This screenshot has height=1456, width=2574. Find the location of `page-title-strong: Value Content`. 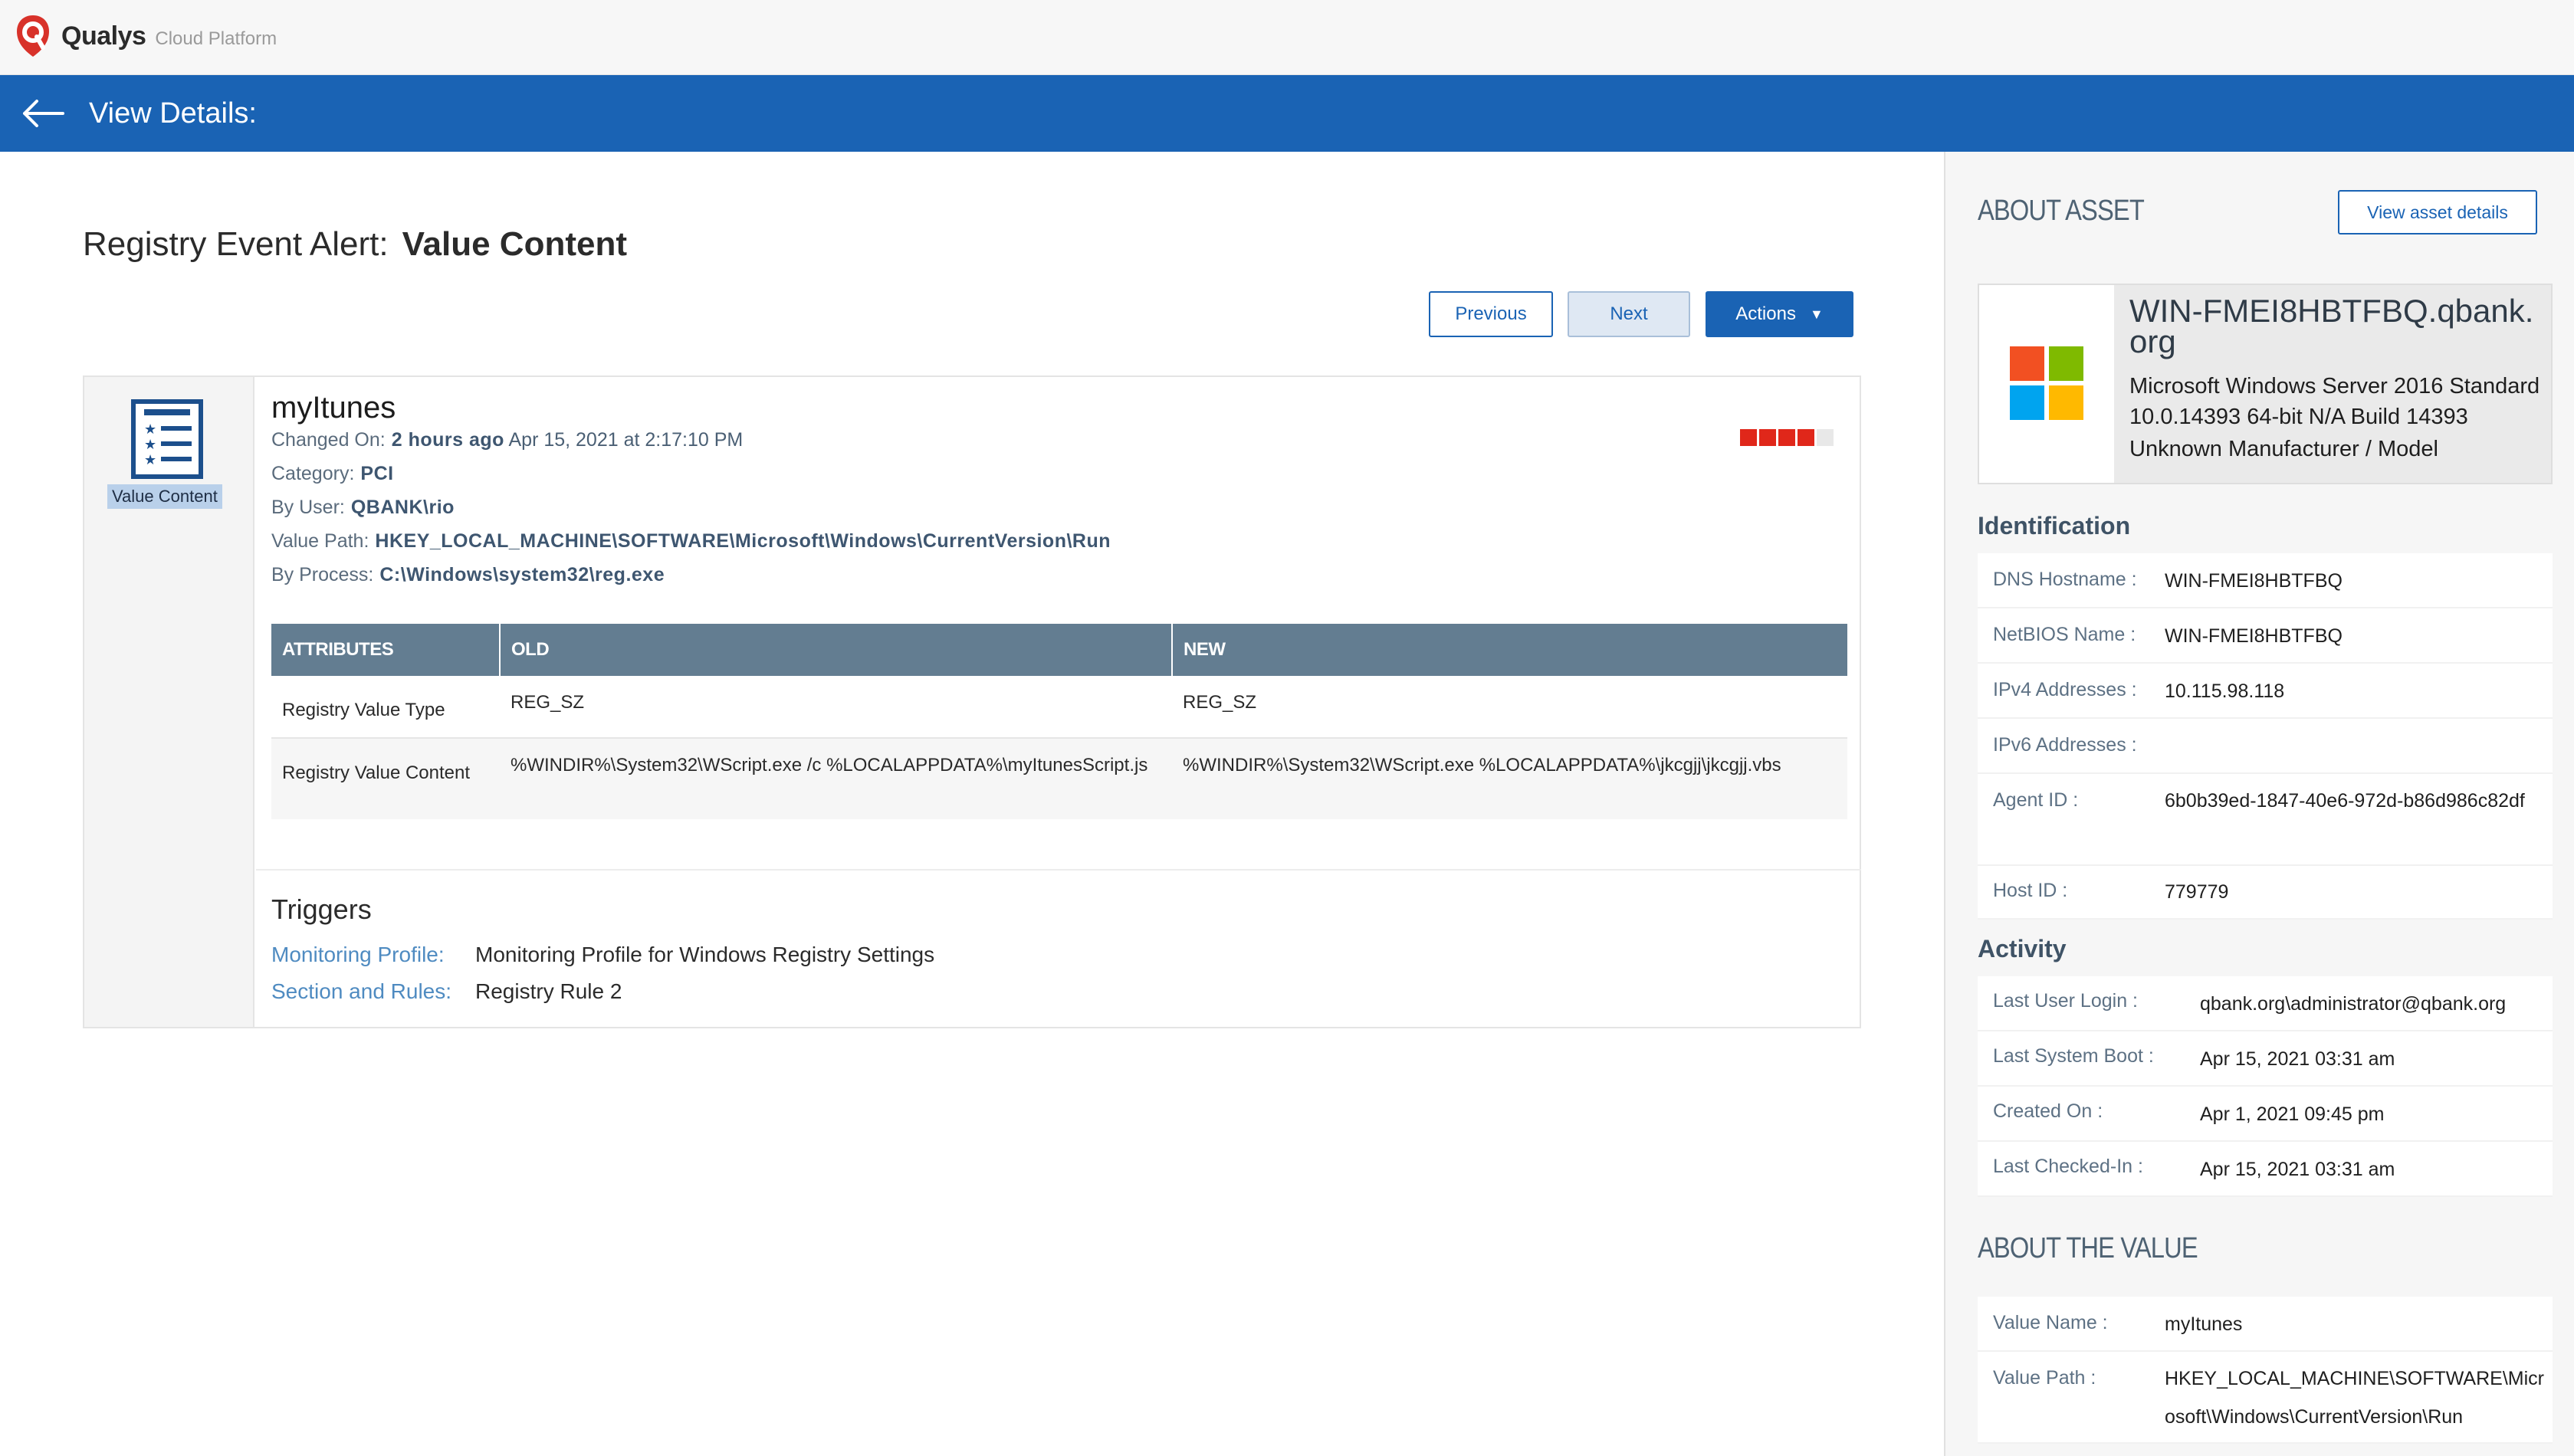

page-title-strong: Value Content is located at coordinates (514, 244).